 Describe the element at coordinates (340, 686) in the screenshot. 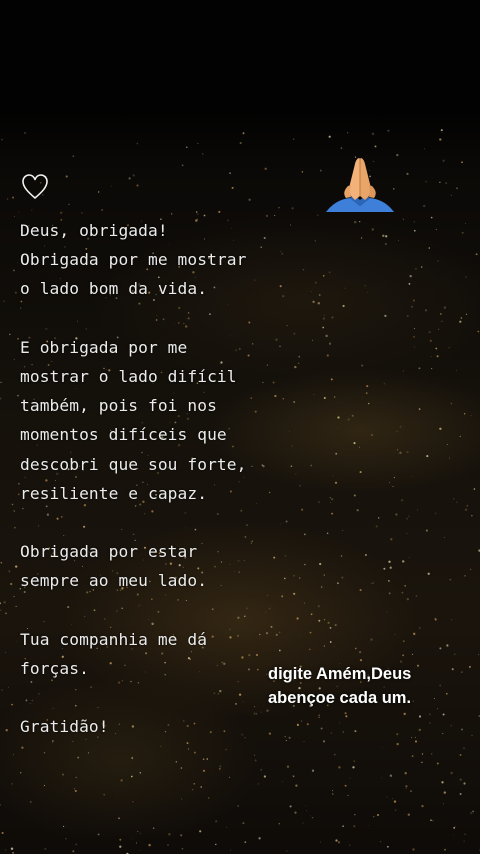

I see `call-to-action-text: digite Amém,Deus abençoe cada um.` at that location.